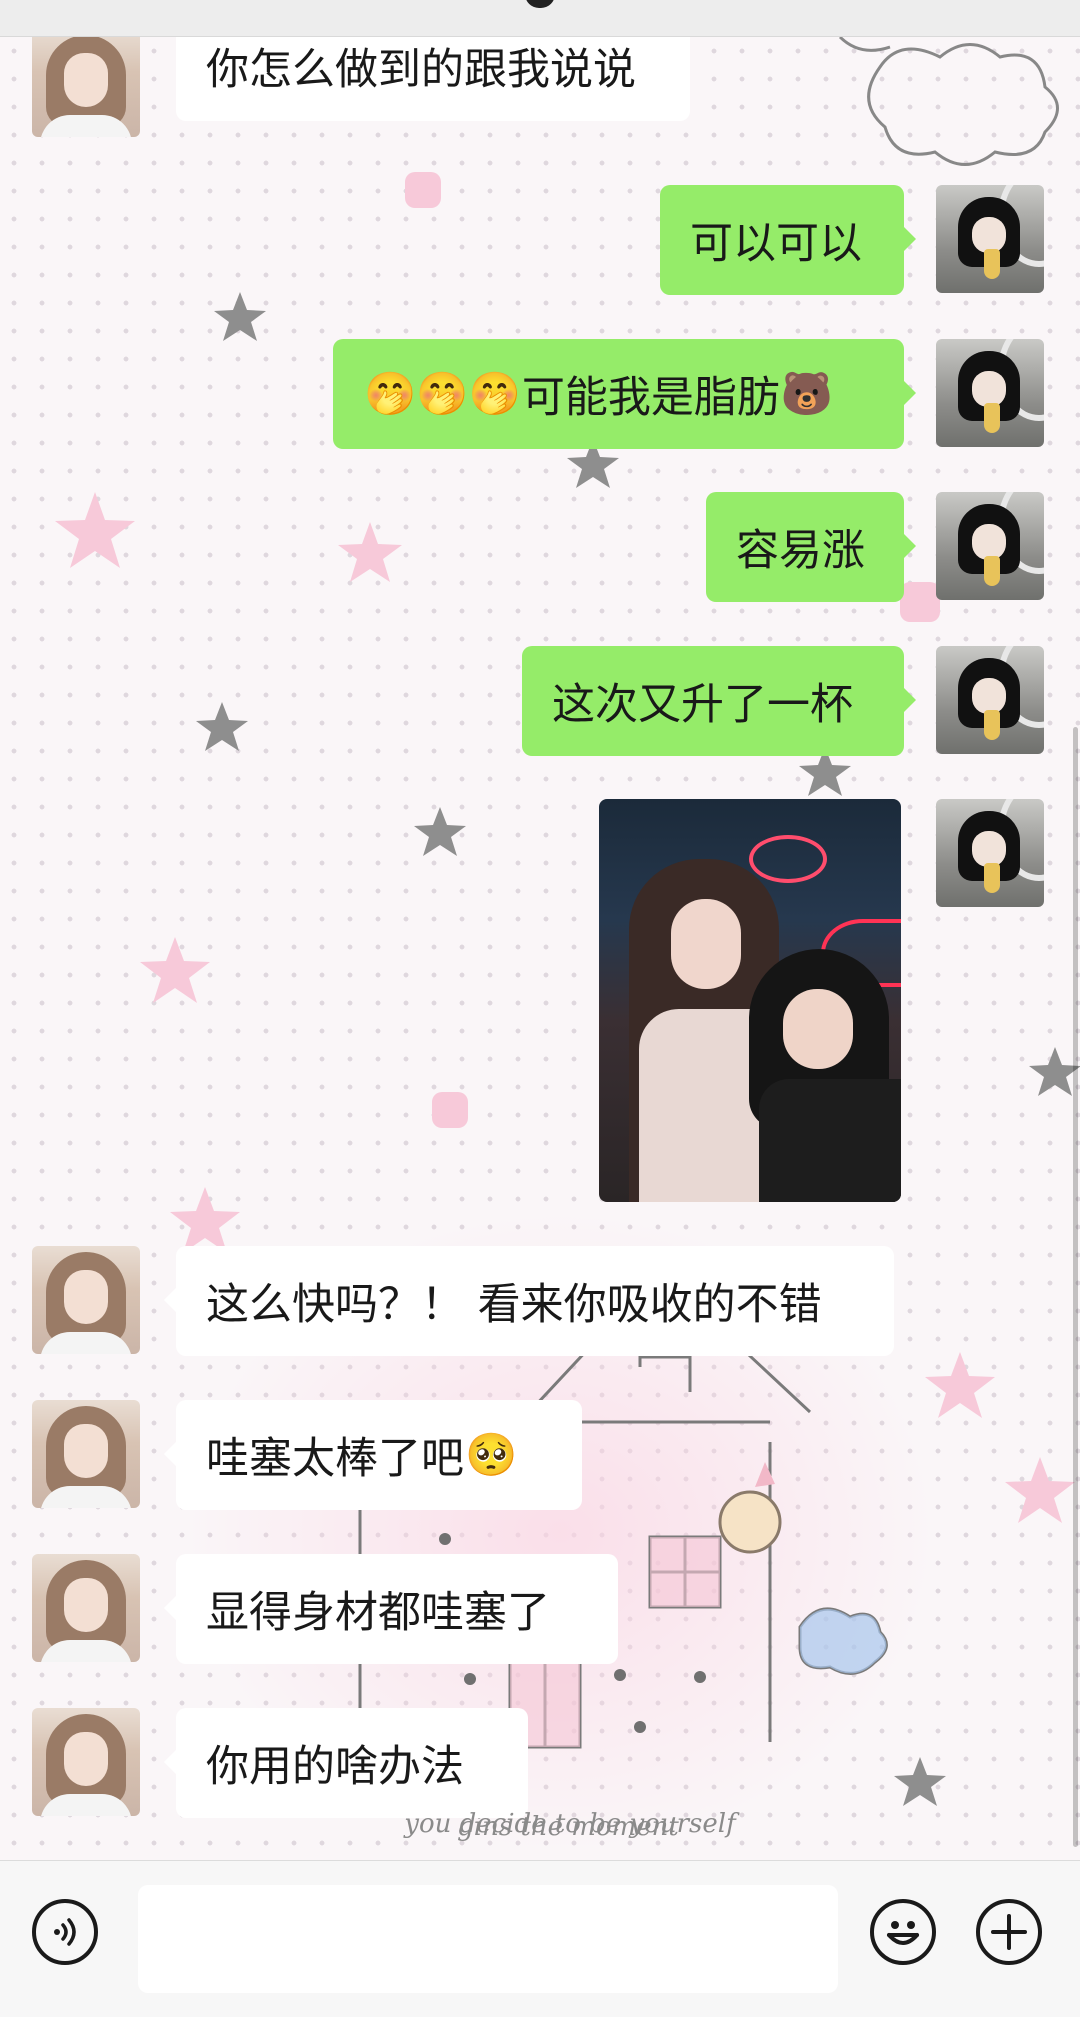 The width and height of the screenshot is (1080, 2017). Describe the element at coordinates (421, 70) in the screenshot. I see `message-text: 你怎么做到的跟我说说` at that location.